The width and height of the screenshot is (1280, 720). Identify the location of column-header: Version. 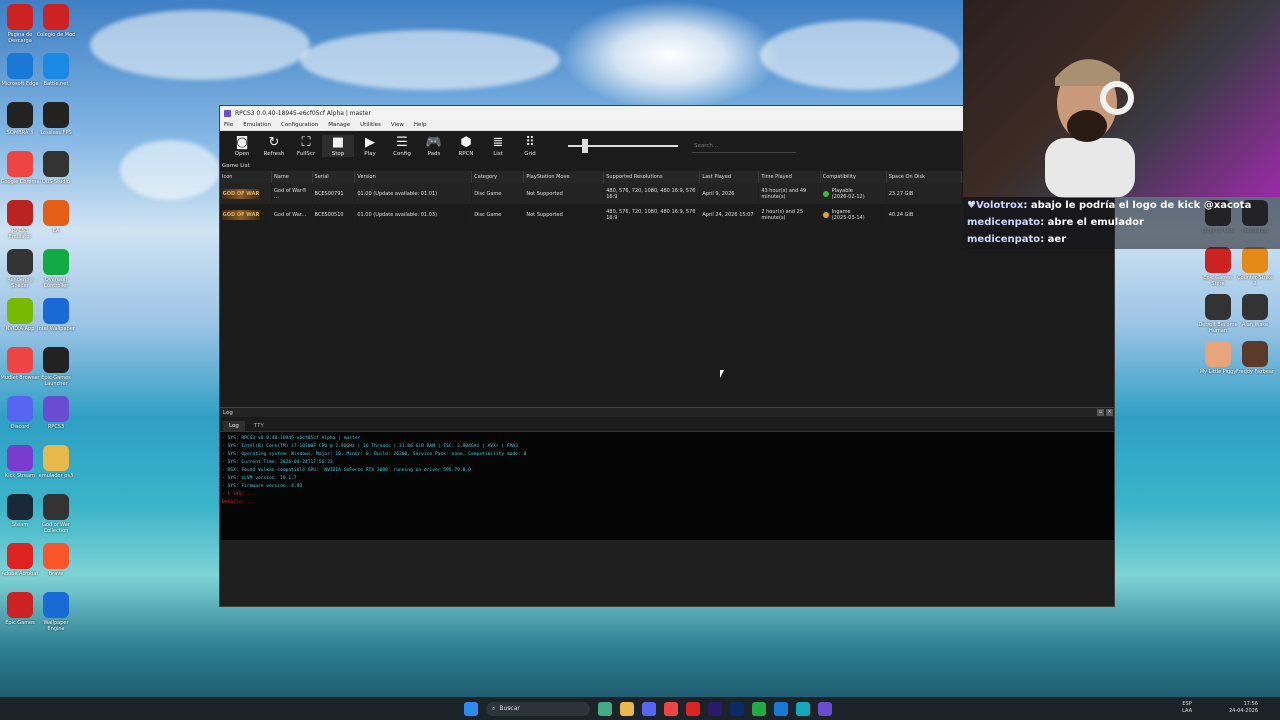
(413, 177).